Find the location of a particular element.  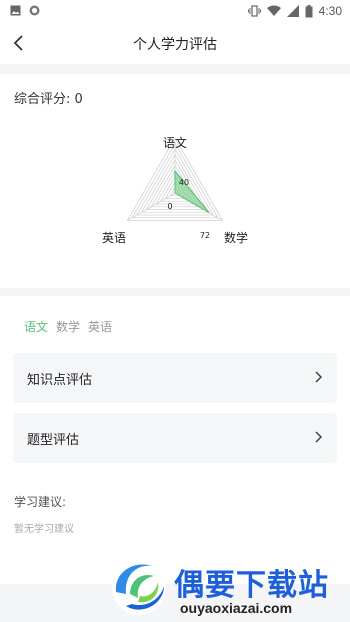

status-left-icons is located at coordinates (25, 10).